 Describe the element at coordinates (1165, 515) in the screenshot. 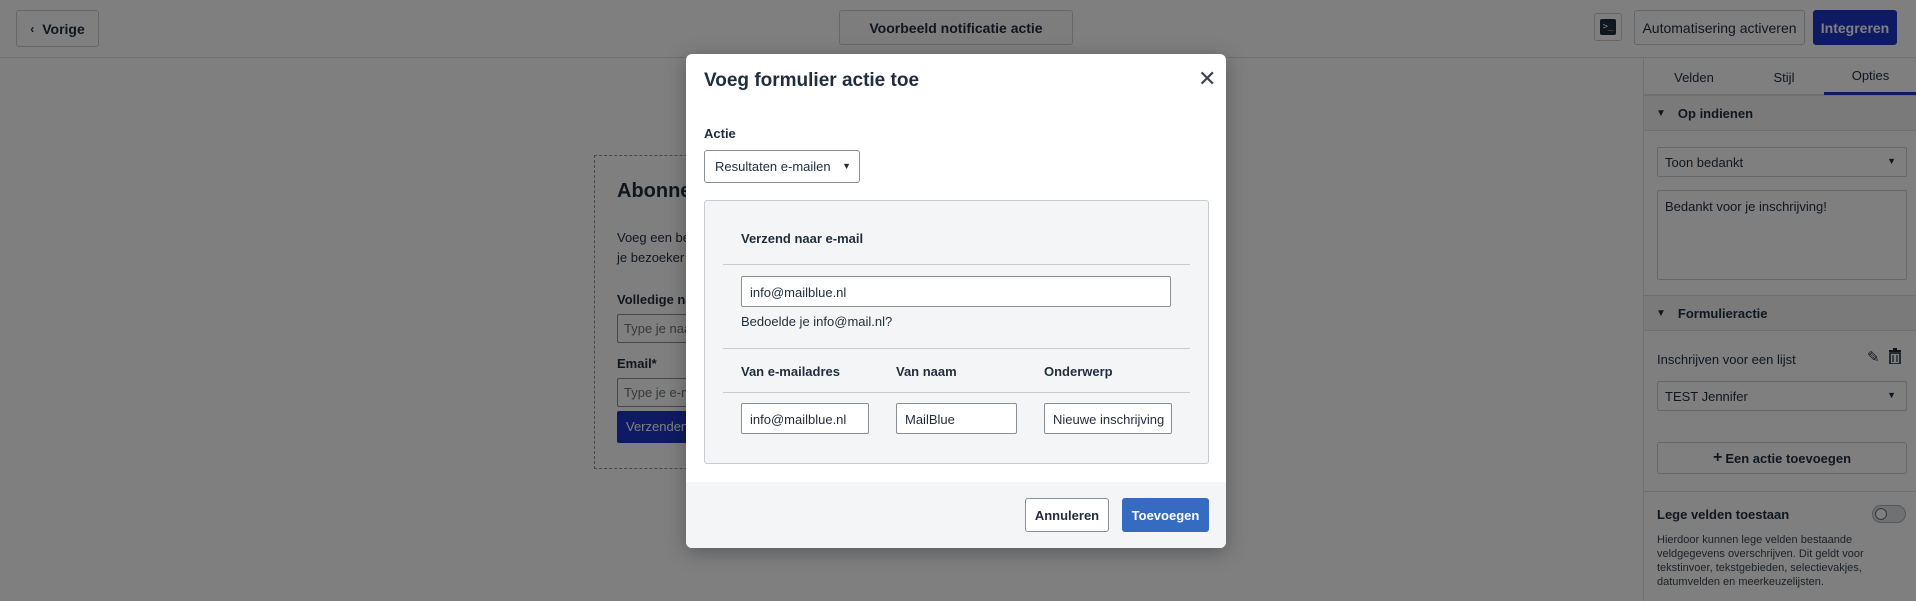

I see `add-button: Toevoegen` at that location.